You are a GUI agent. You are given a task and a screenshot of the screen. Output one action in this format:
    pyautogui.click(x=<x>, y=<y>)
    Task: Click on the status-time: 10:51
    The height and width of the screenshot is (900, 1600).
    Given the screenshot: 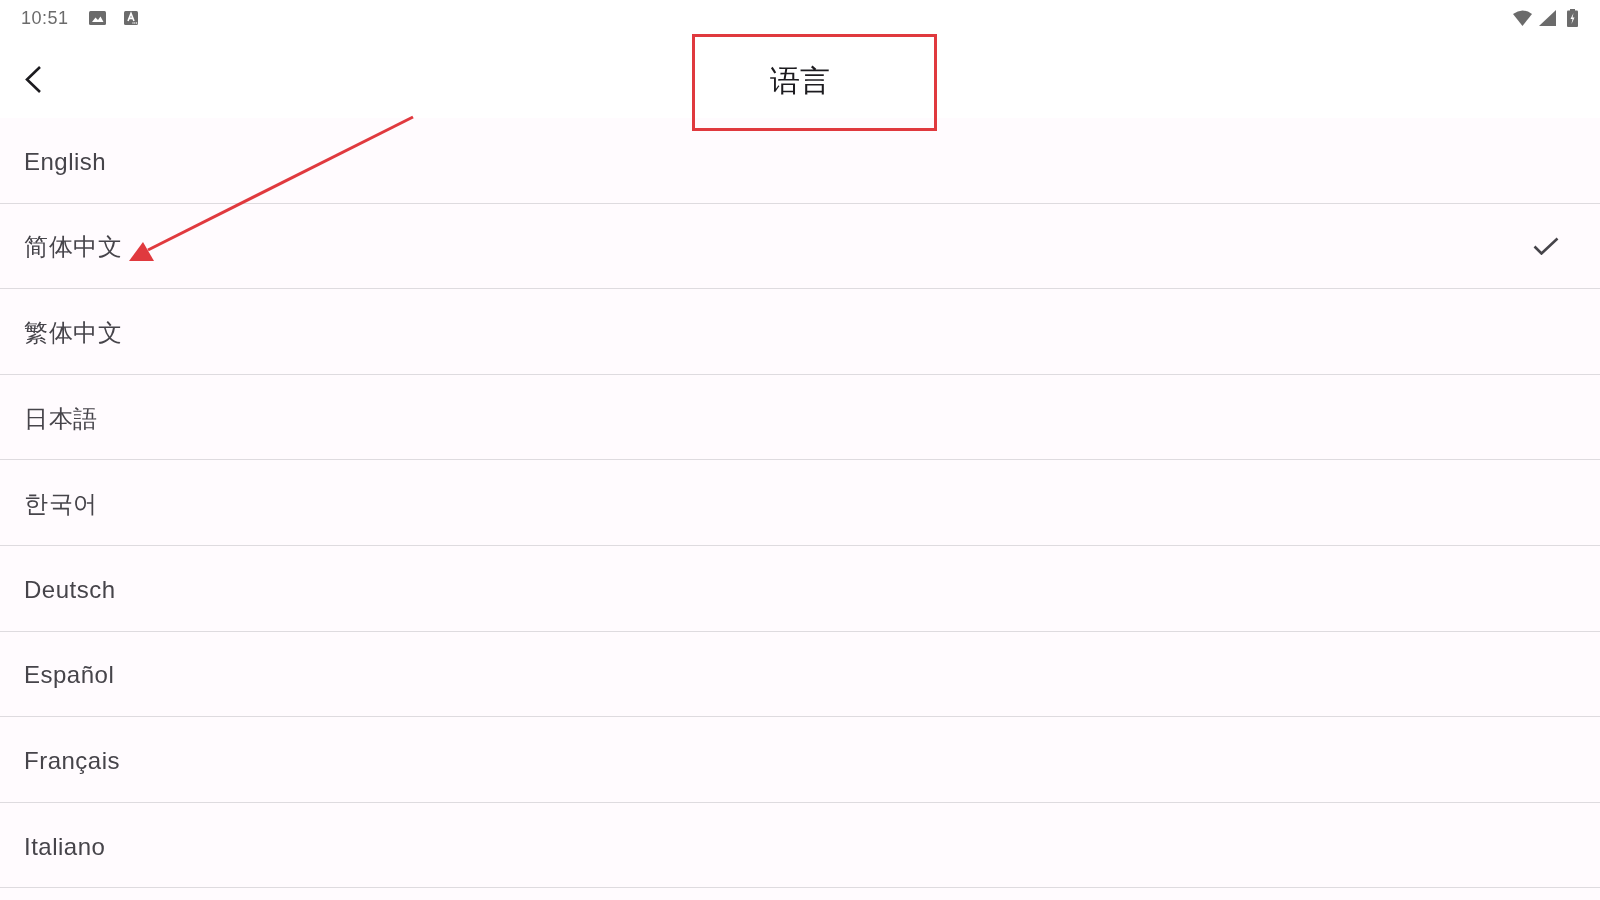 What is the action you would take?
    pyautogui.click(x=45, y=18)
    